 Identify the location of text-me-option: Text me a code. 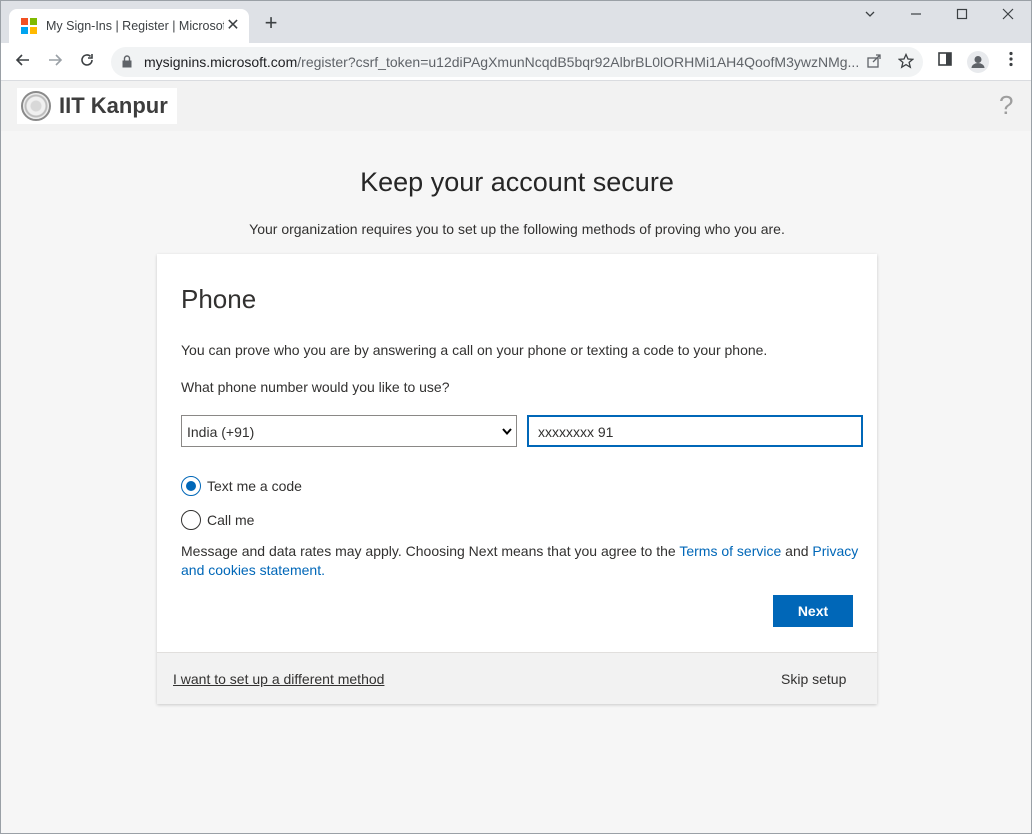
(241, 486).